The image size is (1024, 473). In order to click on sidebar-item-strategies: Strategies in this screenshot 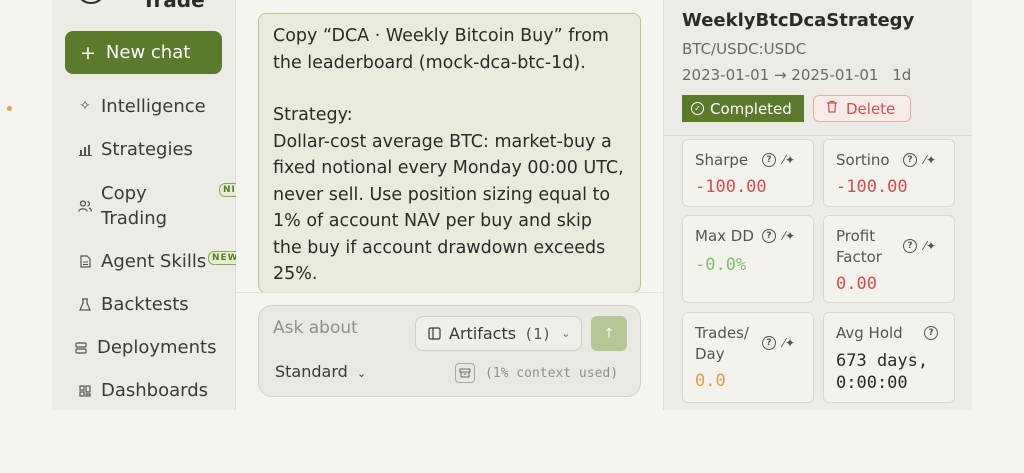, I will do `click(134, 149)`.